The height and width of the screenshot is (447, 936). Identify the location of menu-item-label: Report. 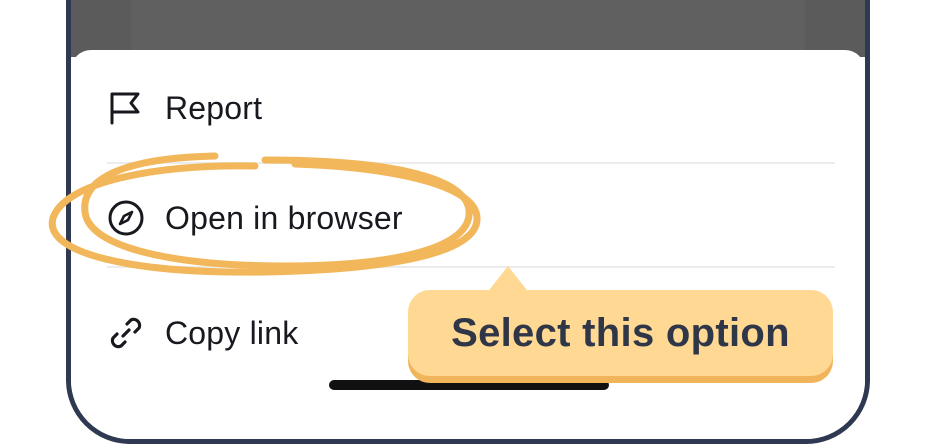
(214, 107).